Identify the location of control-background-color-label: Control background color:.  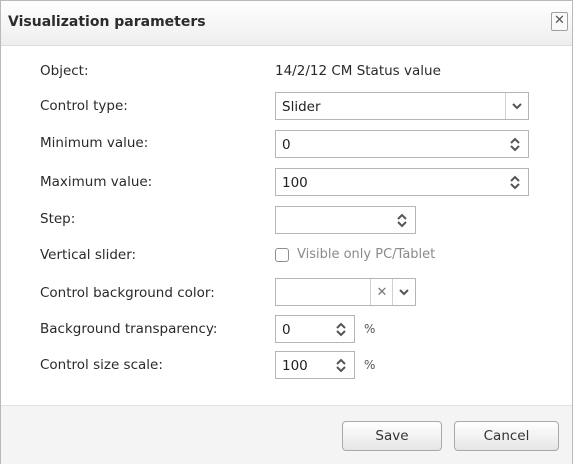
(127, 293).